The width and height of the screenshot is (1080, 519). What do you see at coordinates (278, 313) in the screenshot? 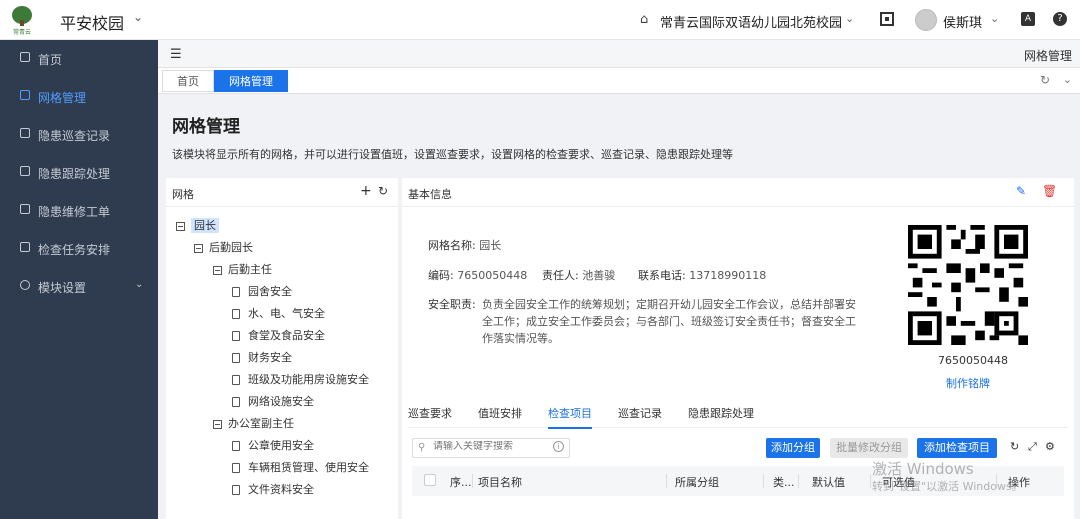
I see `tree-node: 水、电、气安全` at bounding box center [278, 313].